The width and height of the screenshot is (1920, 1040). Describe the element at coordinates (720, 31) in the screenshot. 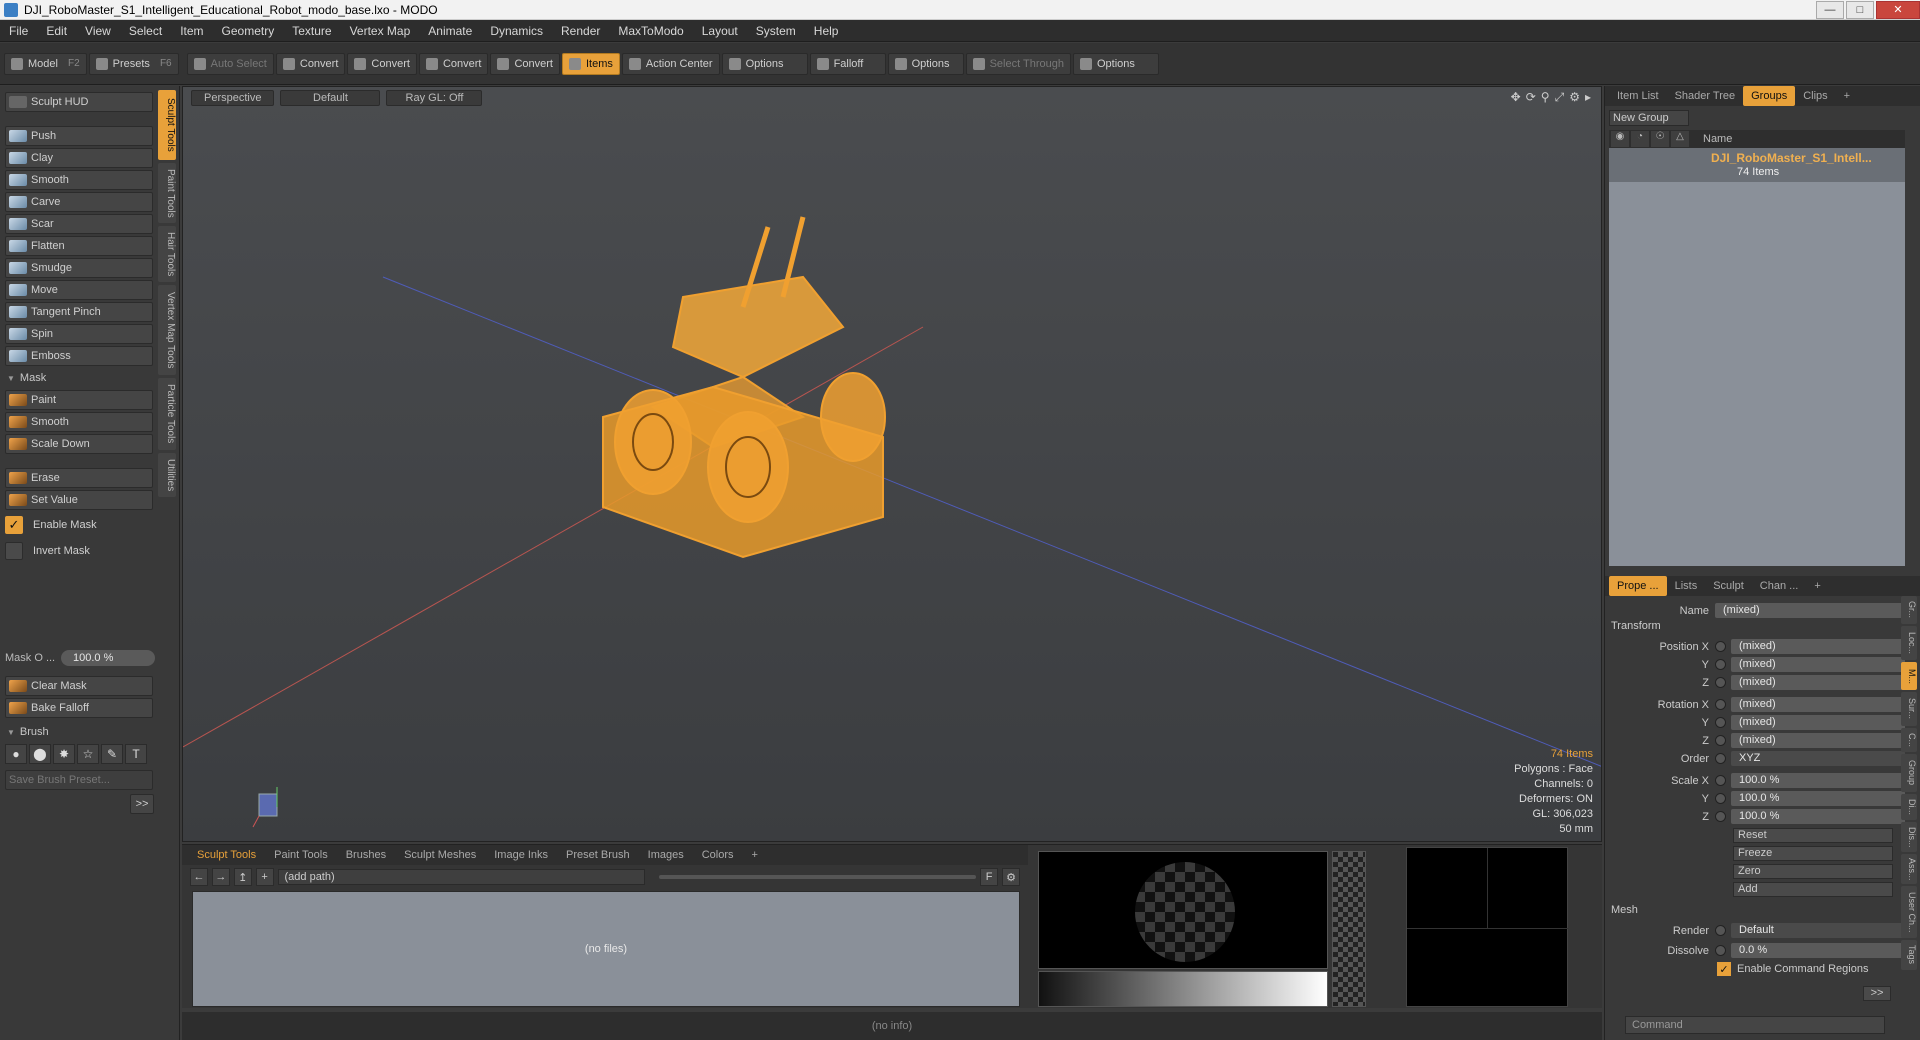

I see `menu-layout: Layout` at that location.